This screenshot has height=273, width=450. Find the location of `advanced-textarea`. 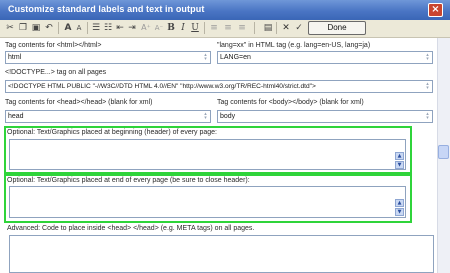

advanced-textarea is located at coordinates (221, 254).